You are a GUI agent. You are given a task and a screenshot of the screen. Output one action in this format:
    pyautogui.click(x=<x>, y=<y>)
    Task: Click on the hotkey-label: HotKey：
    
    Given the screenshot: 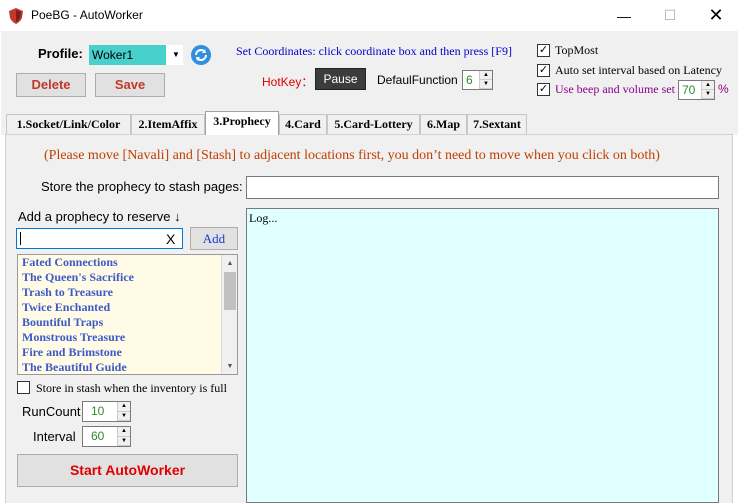 What is the action you would take?
    pyautogui.click(x=288, y=82)
    